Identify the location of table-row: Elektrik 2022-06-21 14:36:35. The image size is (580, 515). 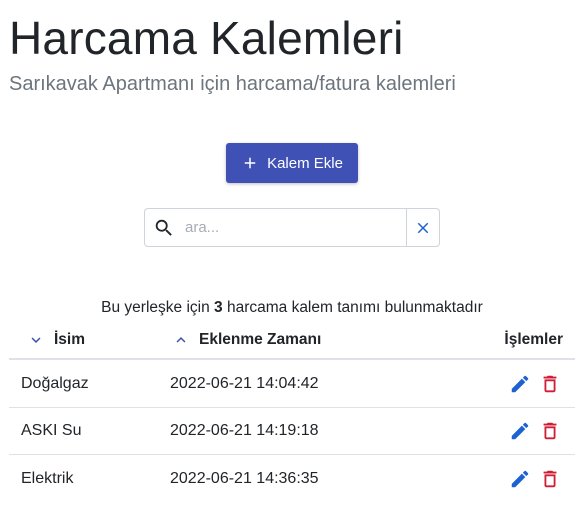
(292, 479).